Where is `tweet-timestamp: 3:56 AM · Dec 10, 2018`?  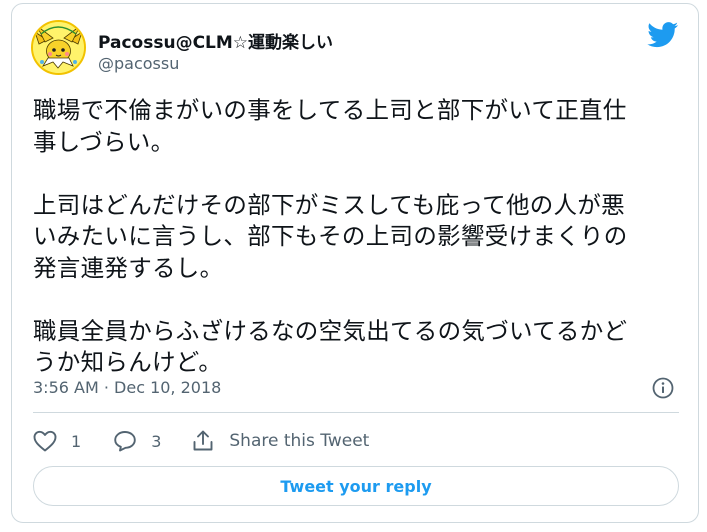
tweet-timestamp: 3:56 AM · Dec 10, 2018 is located at coordinates (127, 387).